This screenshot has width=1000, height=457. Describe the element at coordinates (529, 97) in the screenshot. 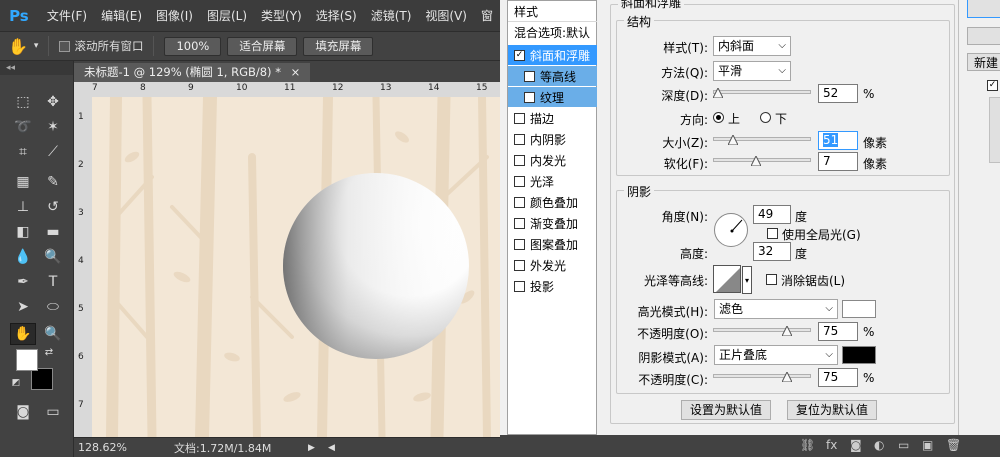

I see `texture-checkbox` at that location.